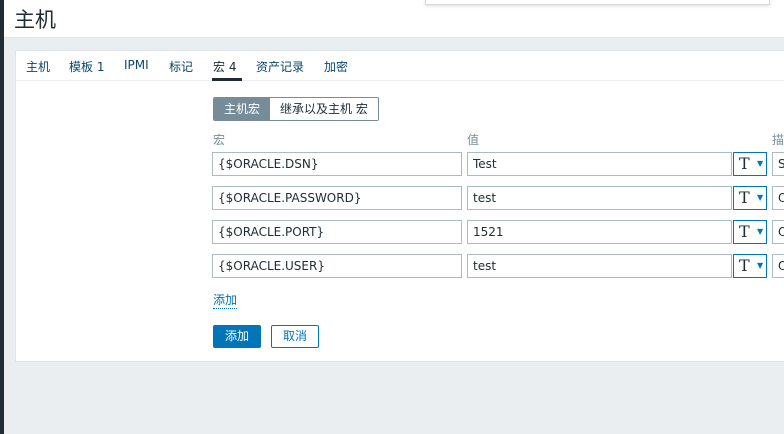 The width and height of the screenshot is (784, 434). I want to click on tab-host: 主机, so click(38, 66).